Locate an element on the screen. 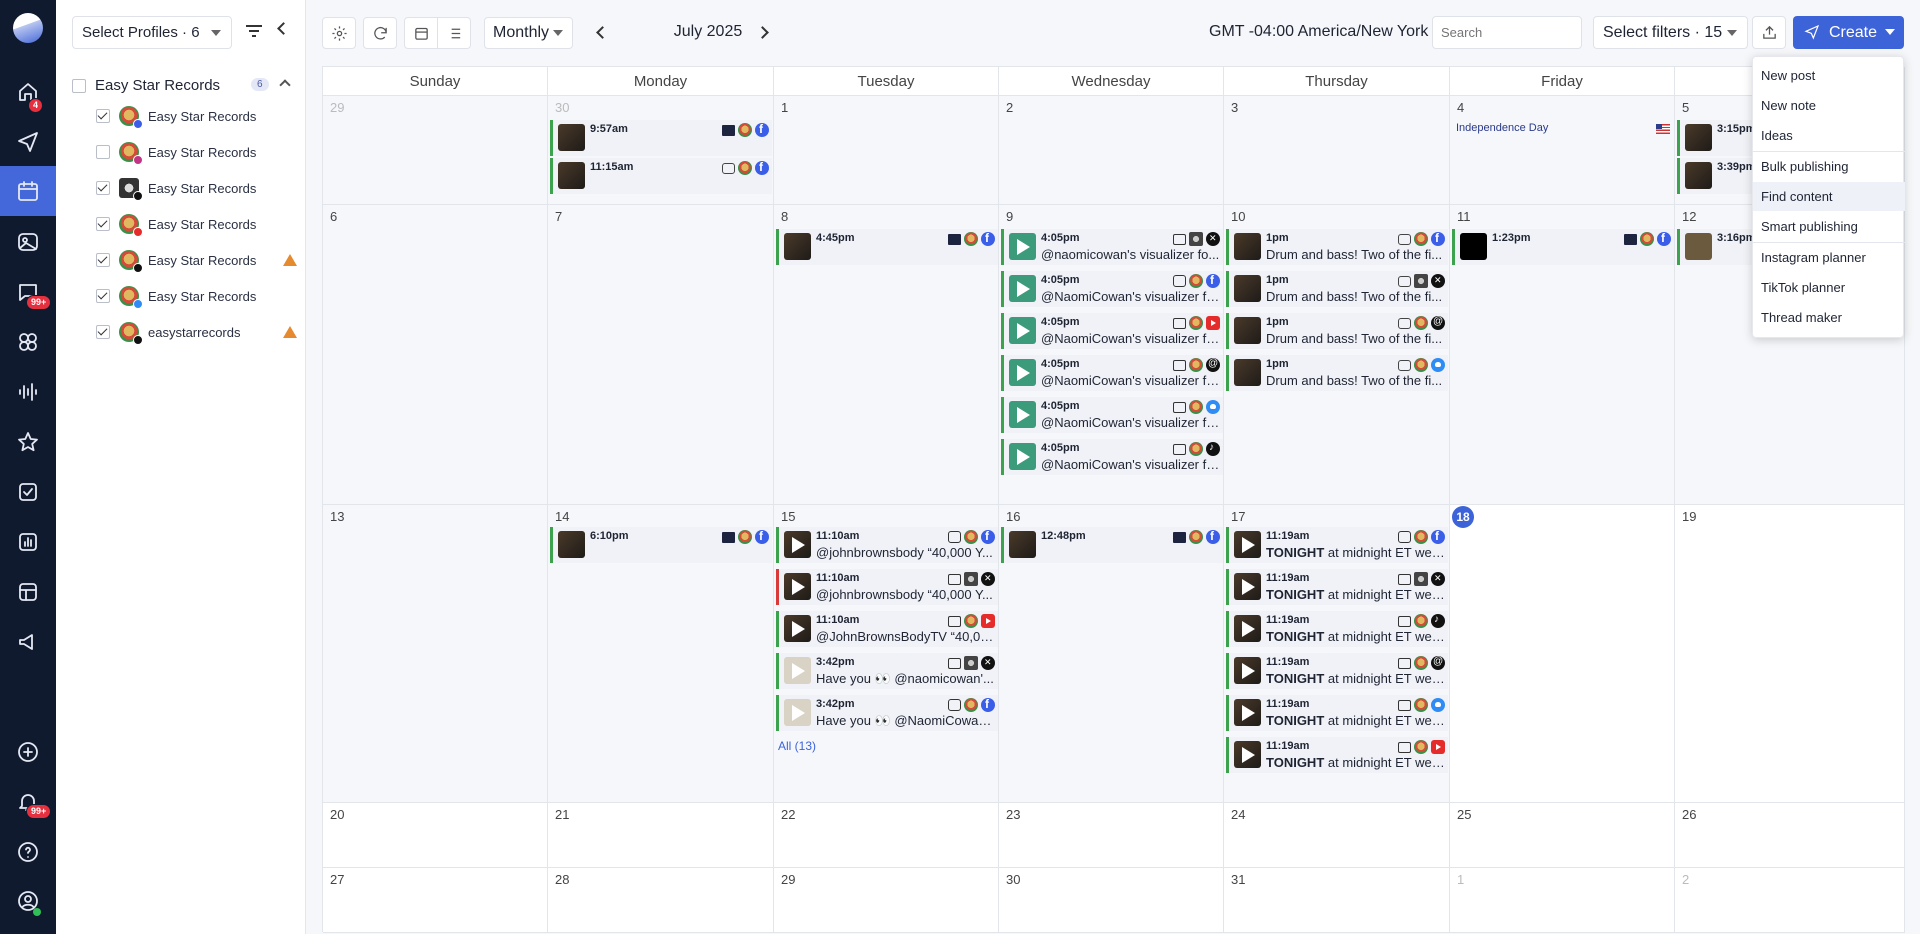 This screenshot has width=1920, height=934. calendar-day-cell: 30 9:57am 11:15am is located at coordinates (661, 150).